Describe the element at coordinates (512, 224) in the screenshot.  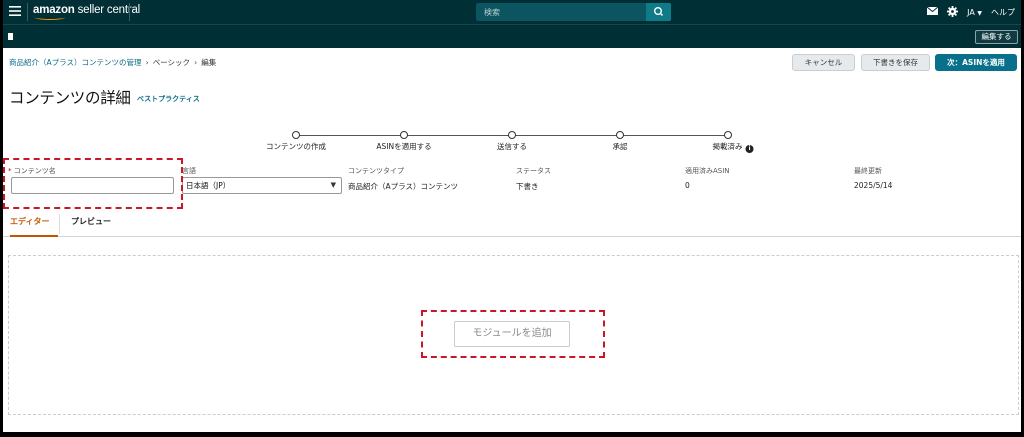
I see `tab-bar: エディター プレビュー` at that location.